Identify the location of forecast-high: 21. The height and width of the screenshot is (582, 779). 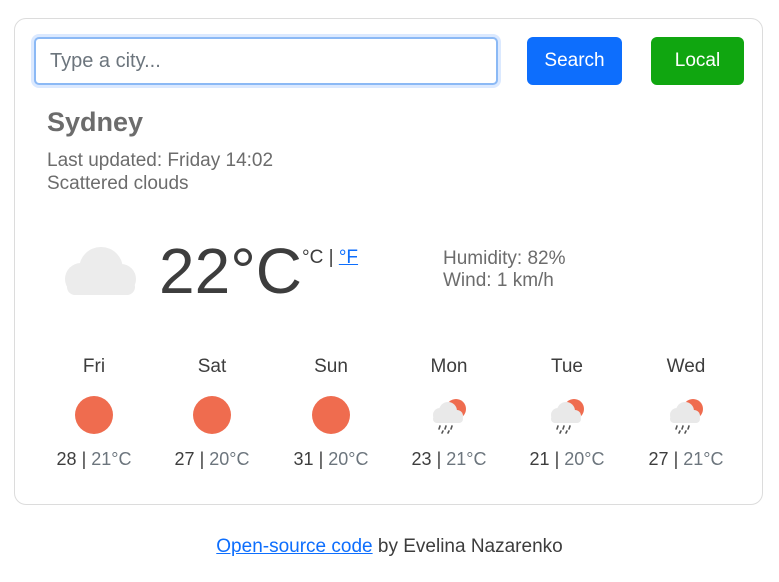
(539, 459).